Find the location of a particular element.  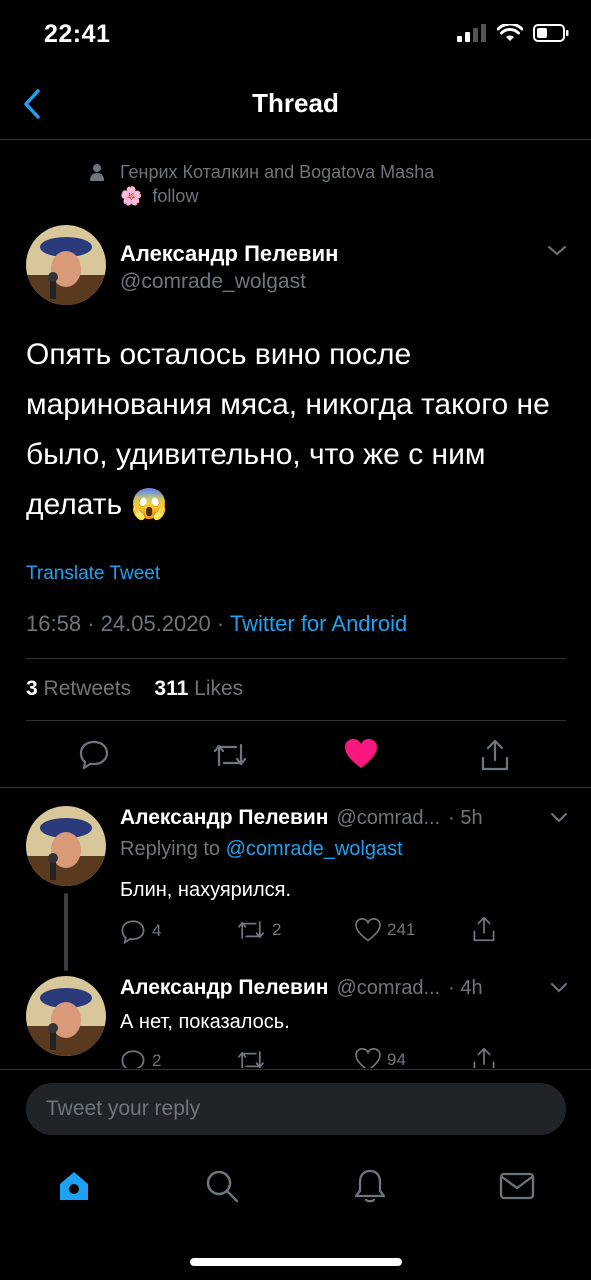

reply-header: Александр Пелевин @comrad... · 4h is located at coordinates (343, 988).